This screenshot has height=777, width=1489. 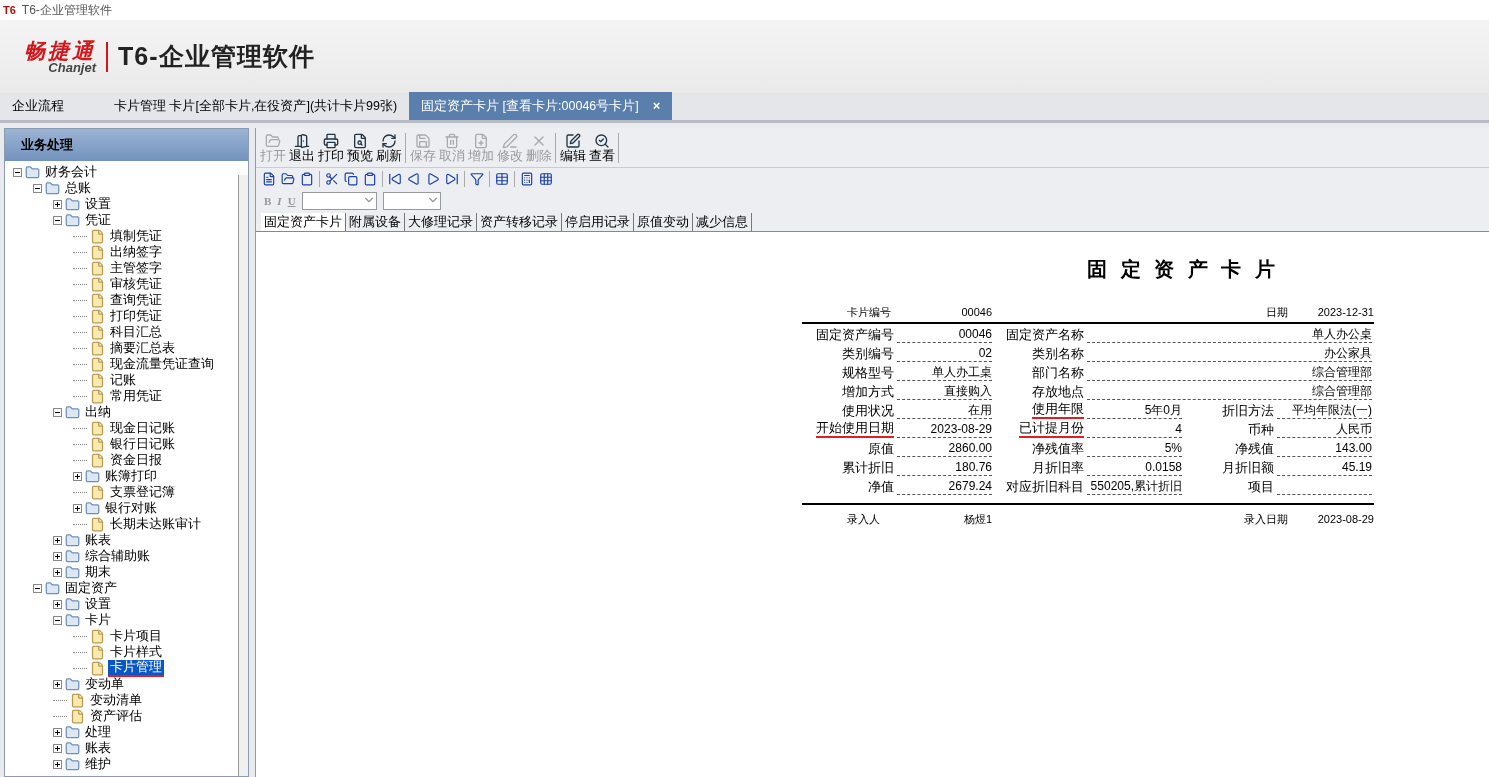 What do you see at coordinates (91, 588) in the screenshot?
I see `tree-item: 固定资产` at bounding box center [91, 588].